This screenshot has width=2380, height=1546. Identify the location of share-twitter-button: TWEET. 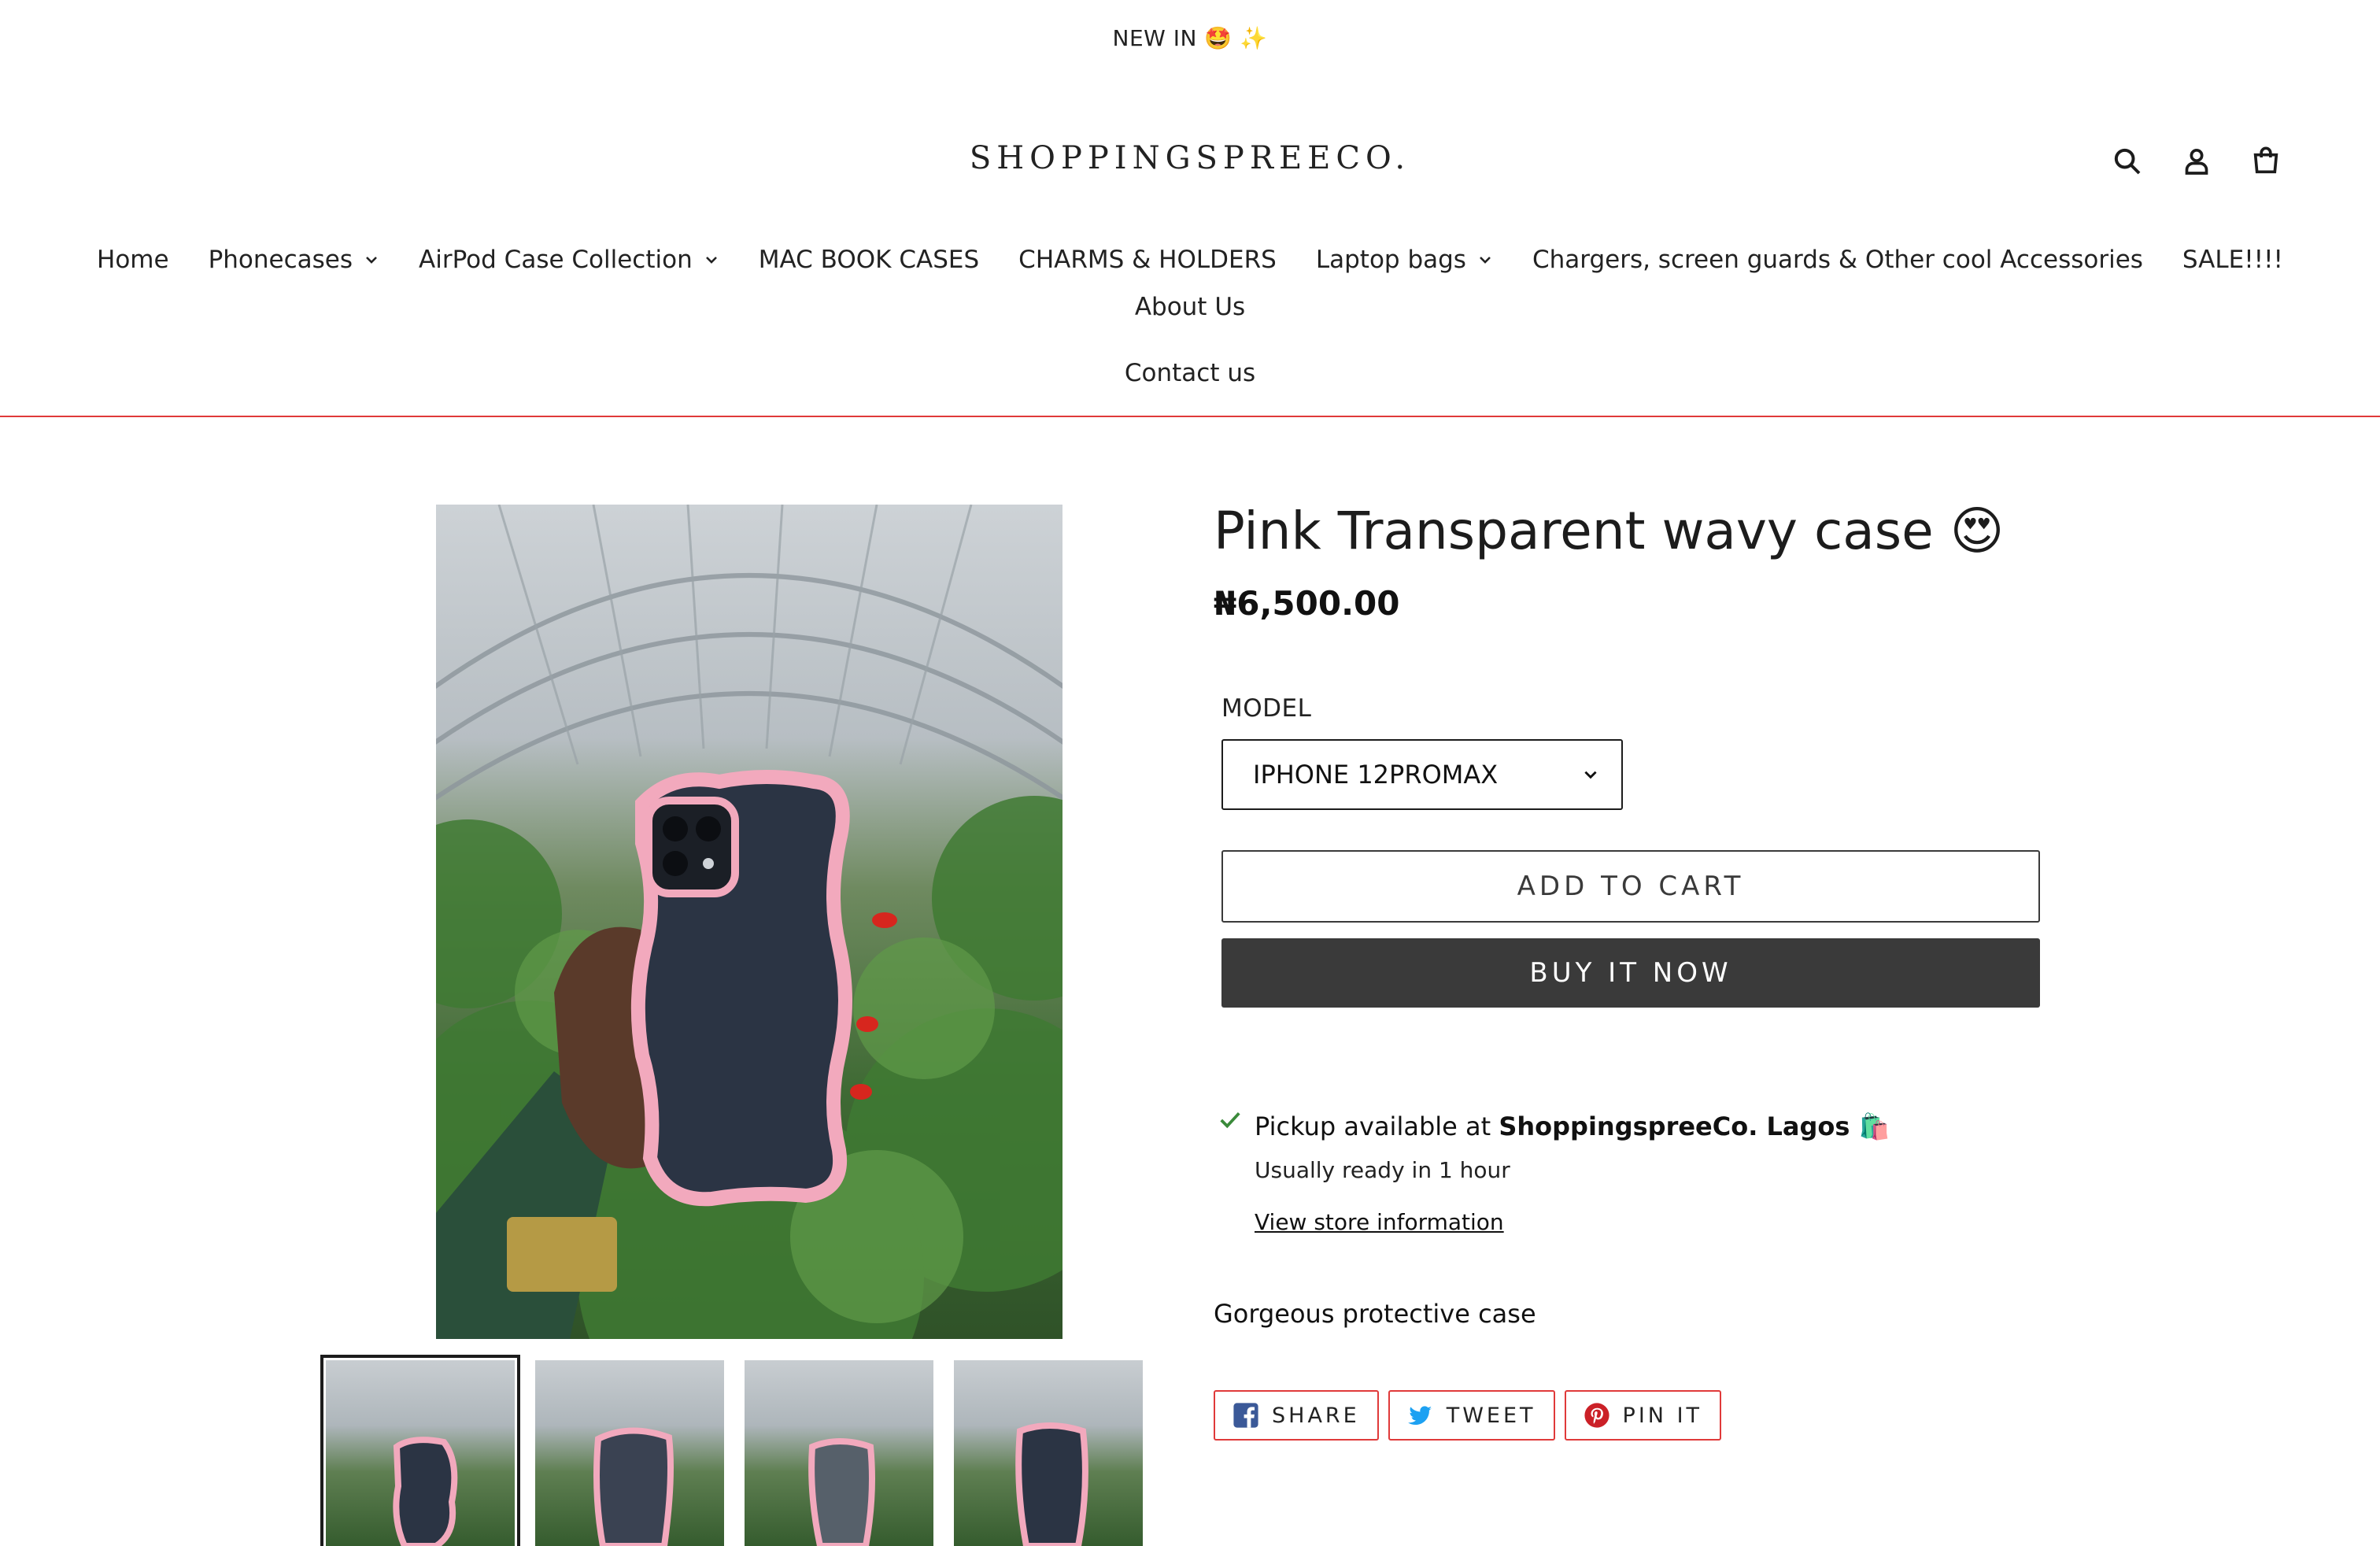
(1471, 1415).